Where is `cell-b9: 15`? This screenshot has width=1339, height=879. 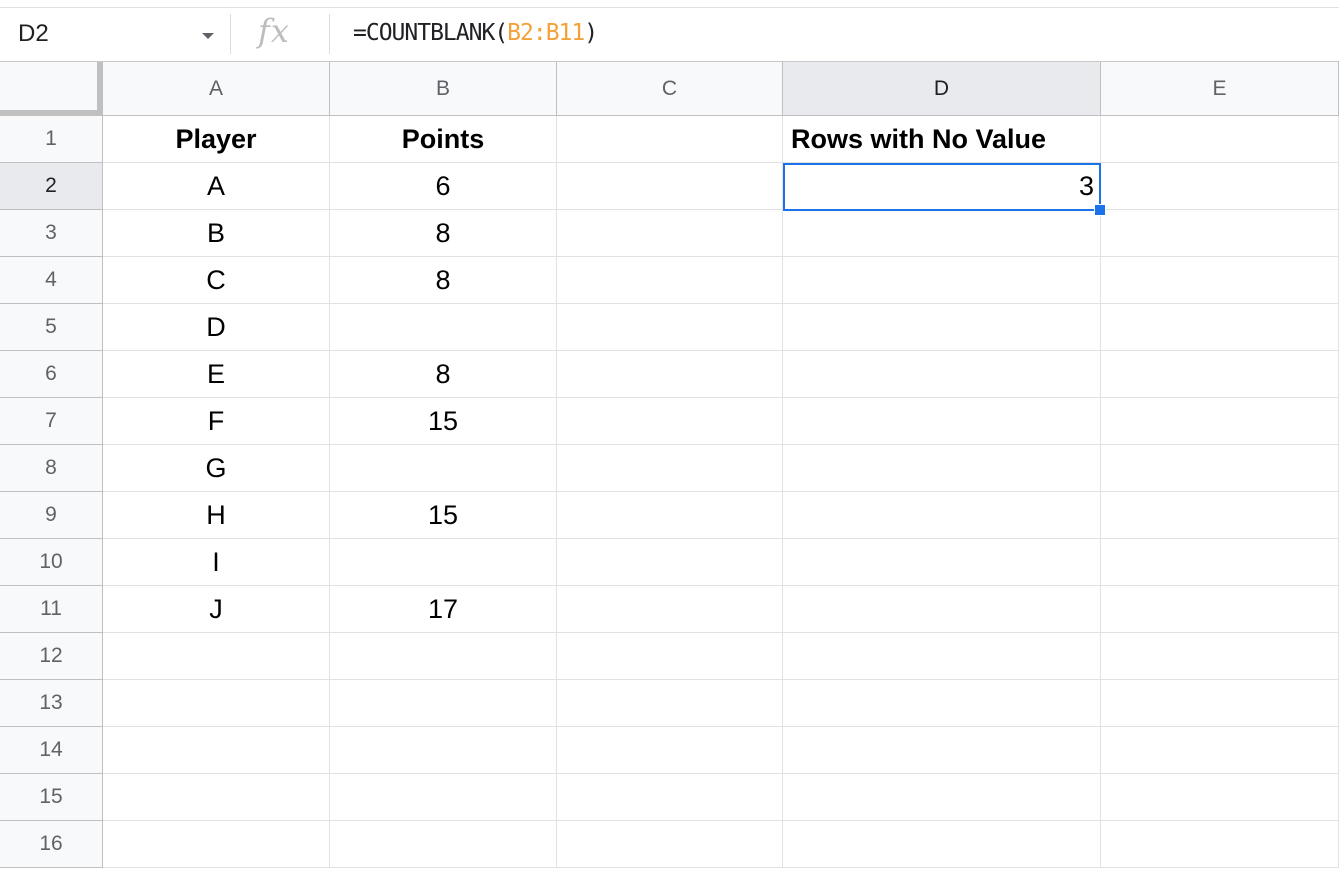
cell-b9: 15 is located at coordinates (443, 515).